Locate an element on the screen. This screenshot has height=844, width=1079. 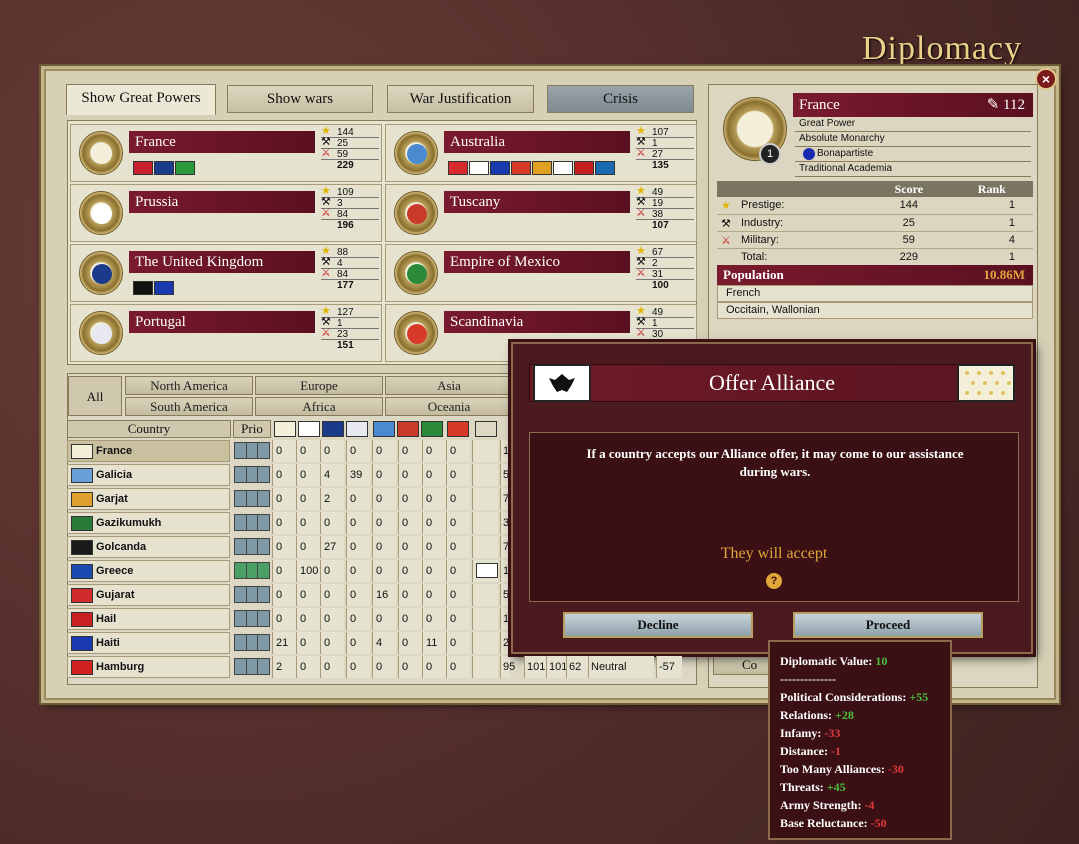
tab-show-great-powers: Show Great Powers is located at coordinates (141, 99).